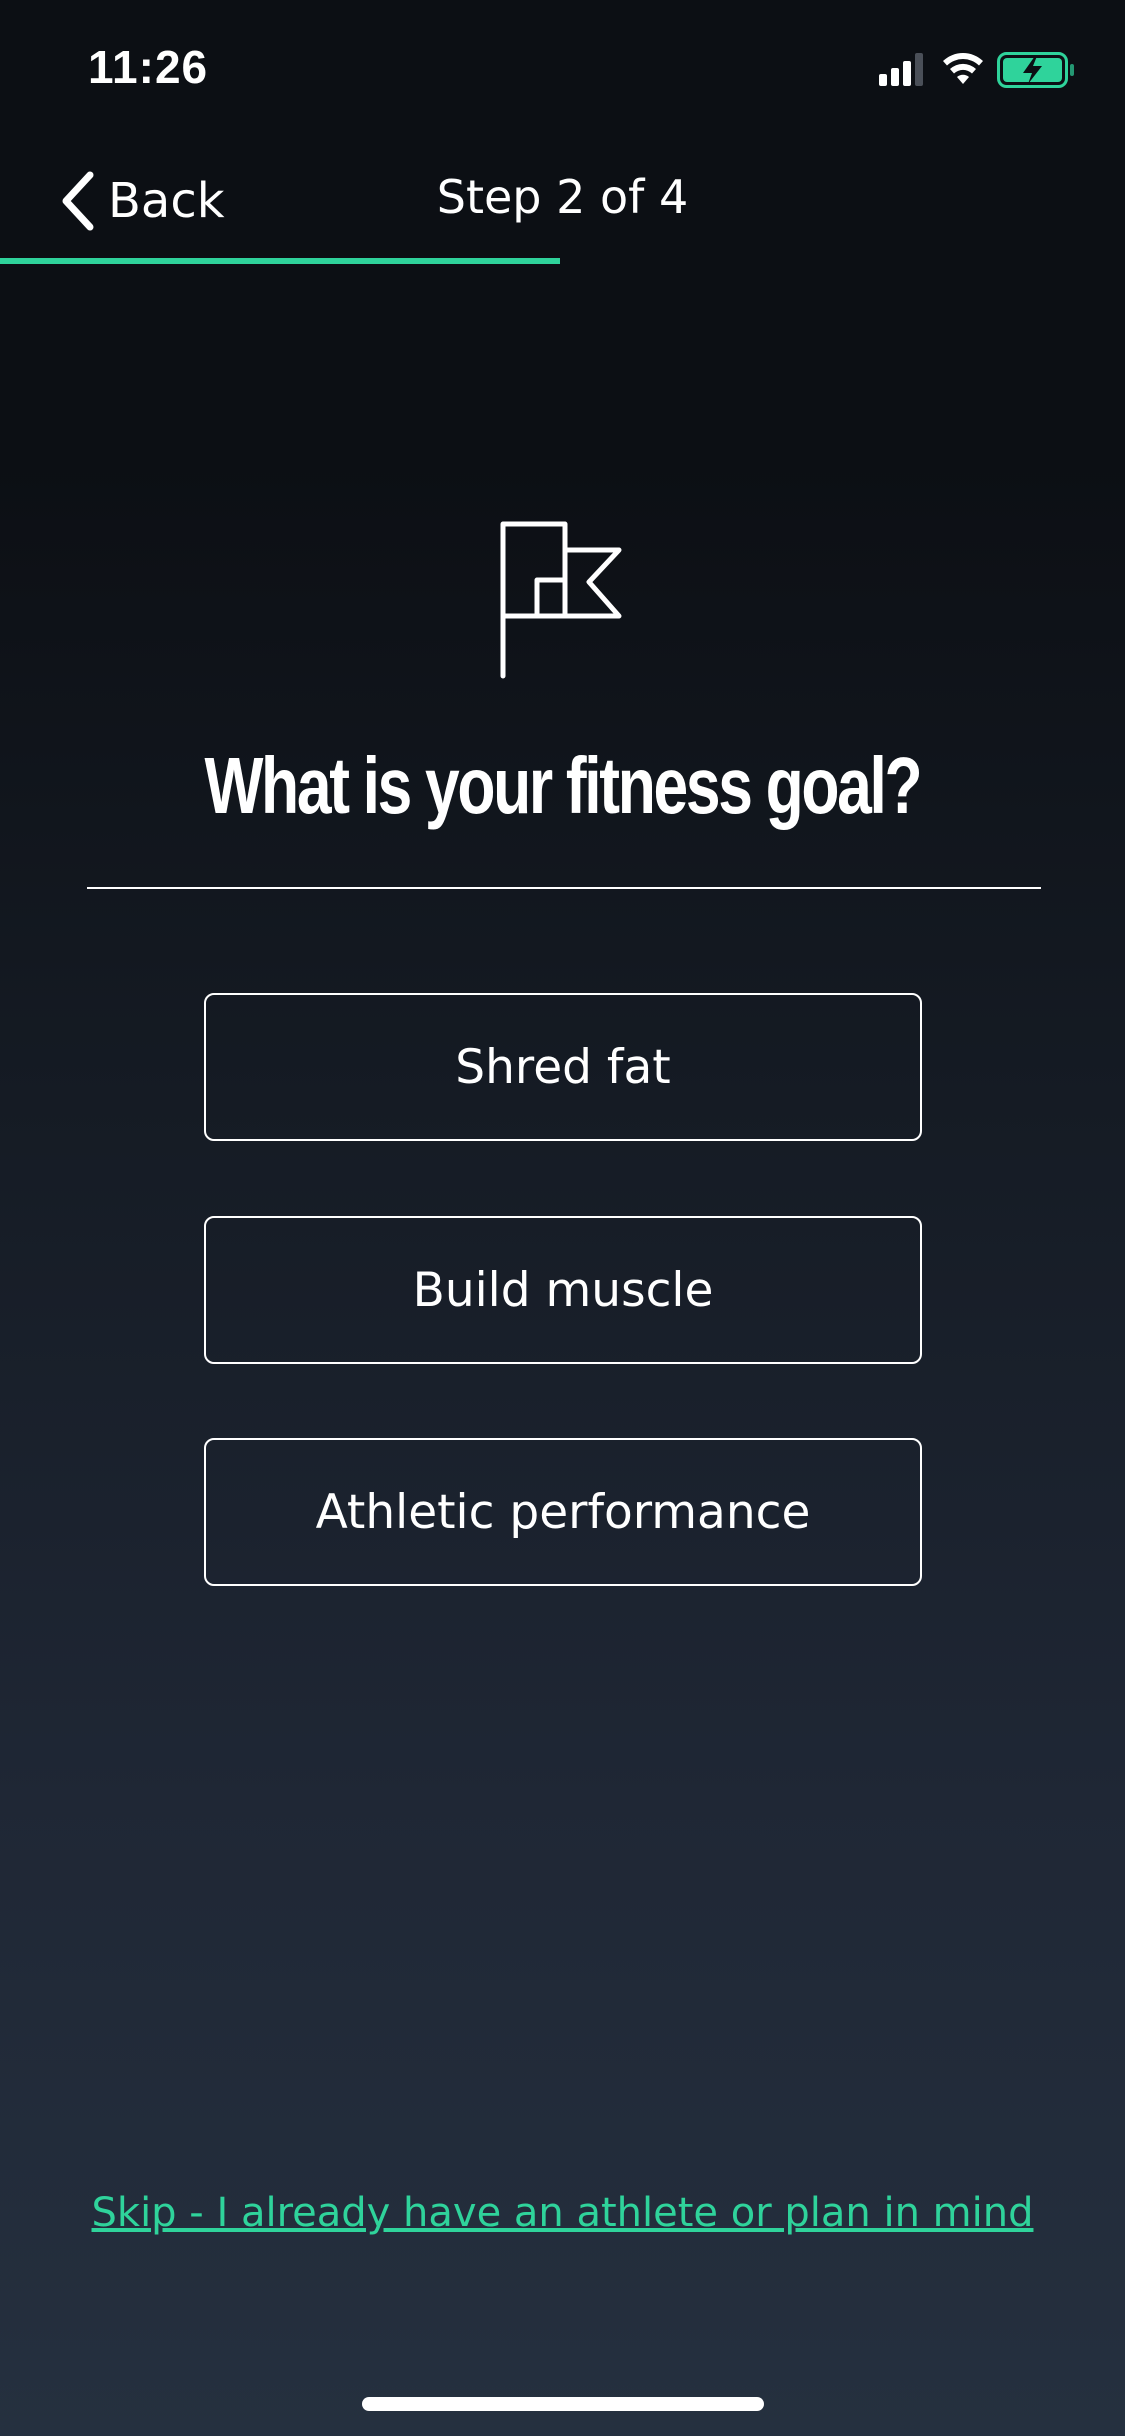 The width and height of the screenshot is (1125, 2436). I want to click on home-indicator, so click(563, 2404).